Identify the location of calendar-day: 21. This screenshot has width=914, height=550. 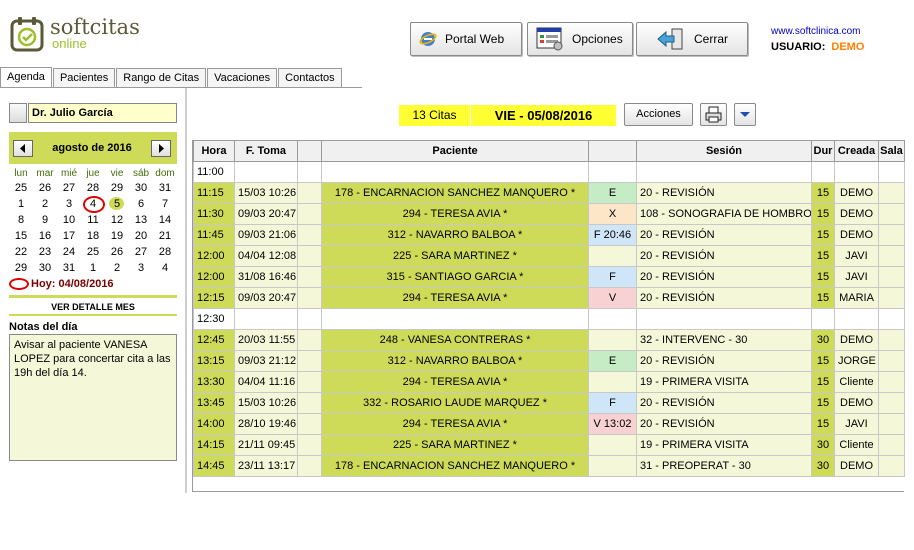
(165, 236).